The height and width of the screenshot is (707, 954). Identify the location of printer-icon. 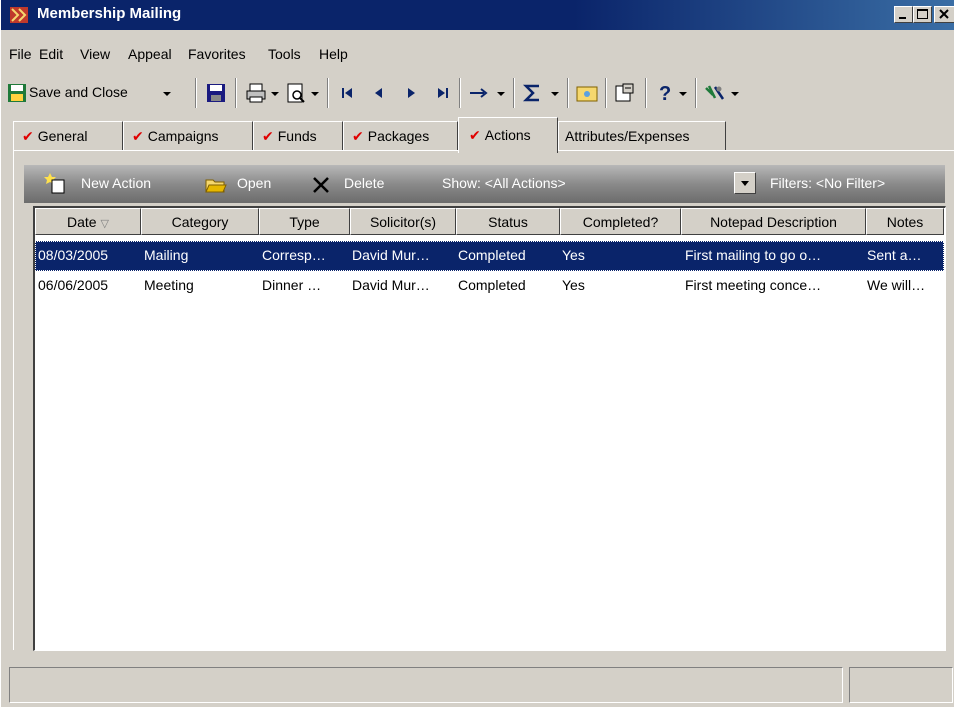
(256, 93).